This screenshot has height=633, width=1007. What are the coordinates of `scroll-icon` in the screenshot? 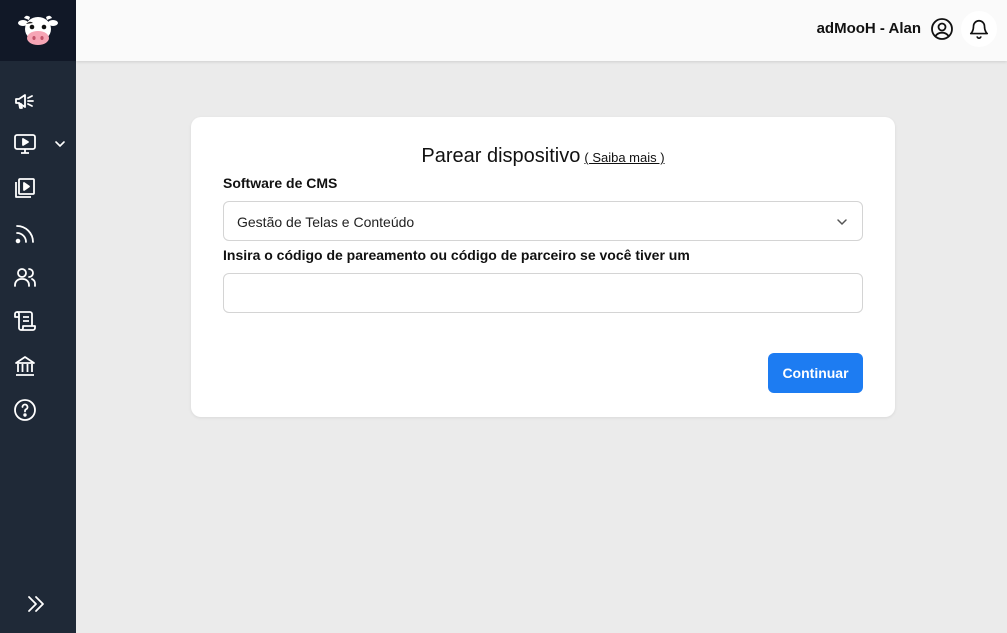 It's located at (25, 321).